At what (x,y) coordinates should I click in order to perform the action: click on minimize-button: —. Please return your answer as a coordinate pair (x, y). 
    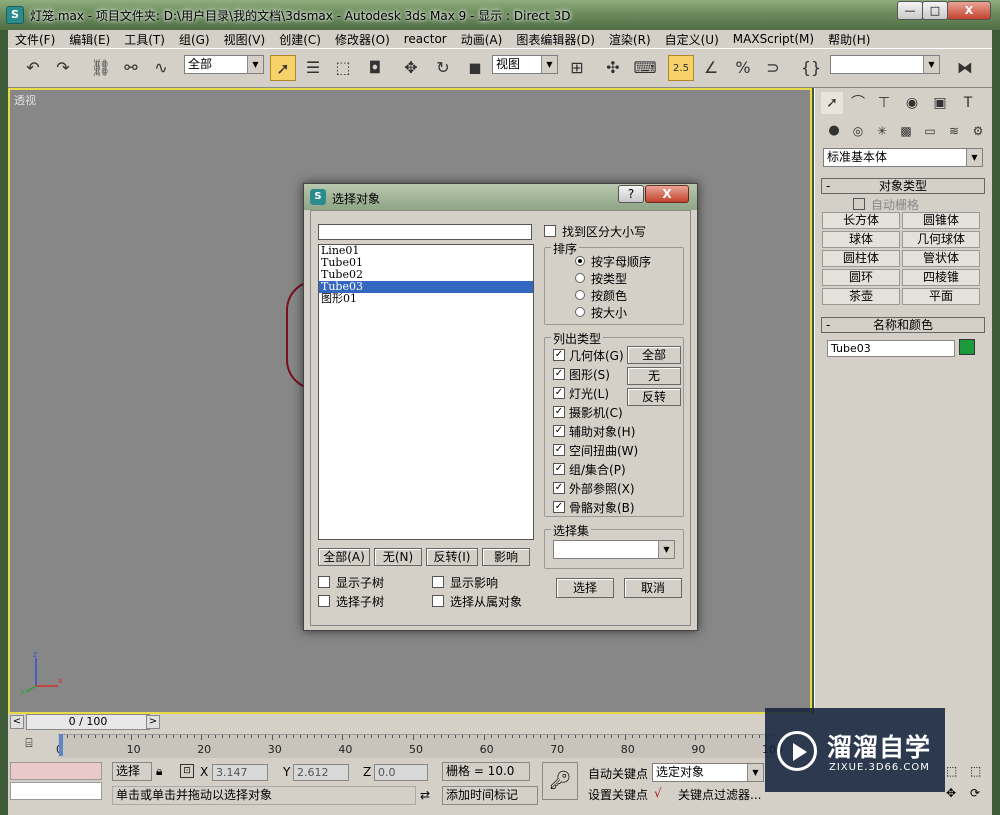
    Looking at the image, I should click on (910, 10).